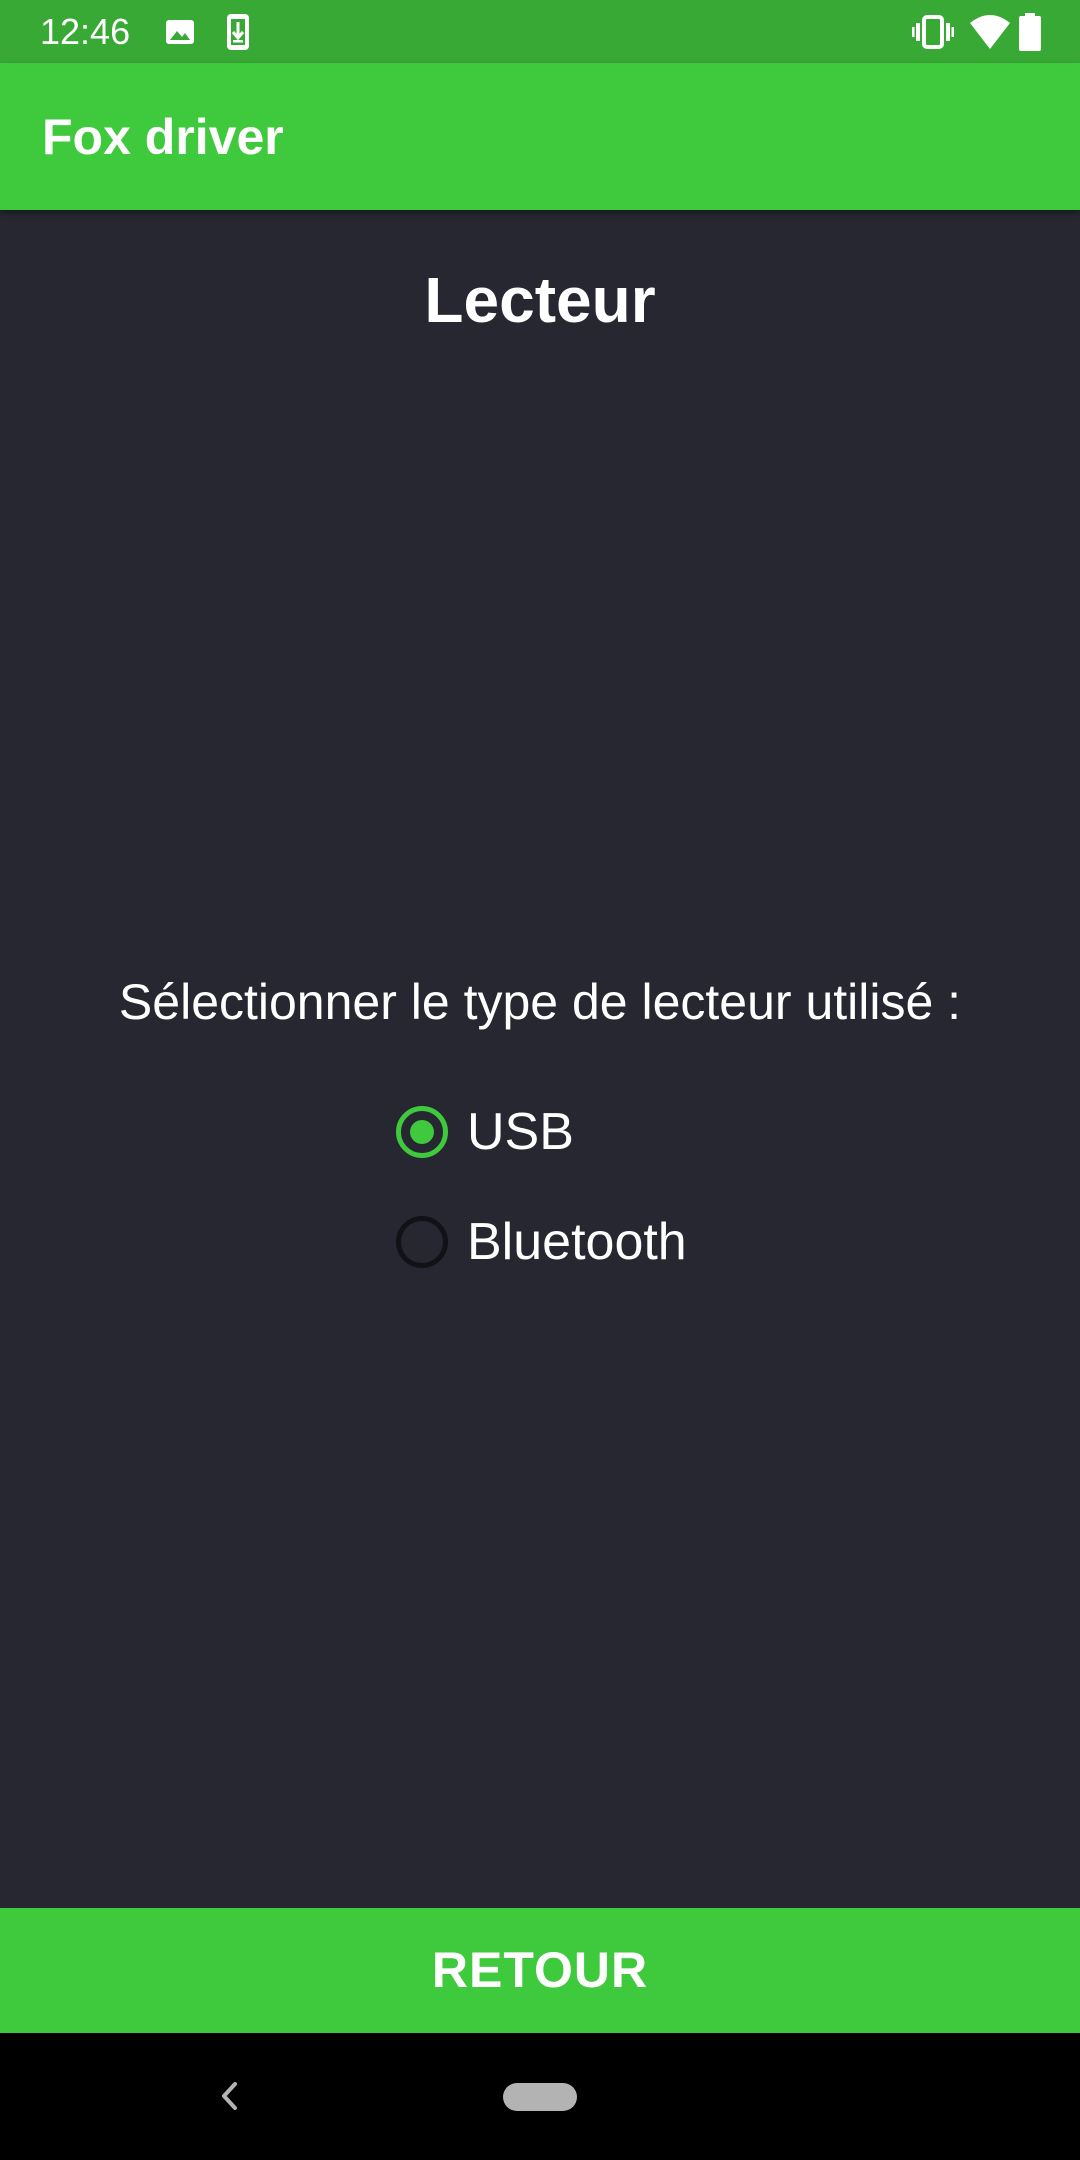  What do you see at coordinates (520, 1132) in the screenshot?
I see `radio-label-usb: USB` at bounding box center [520, 1132].